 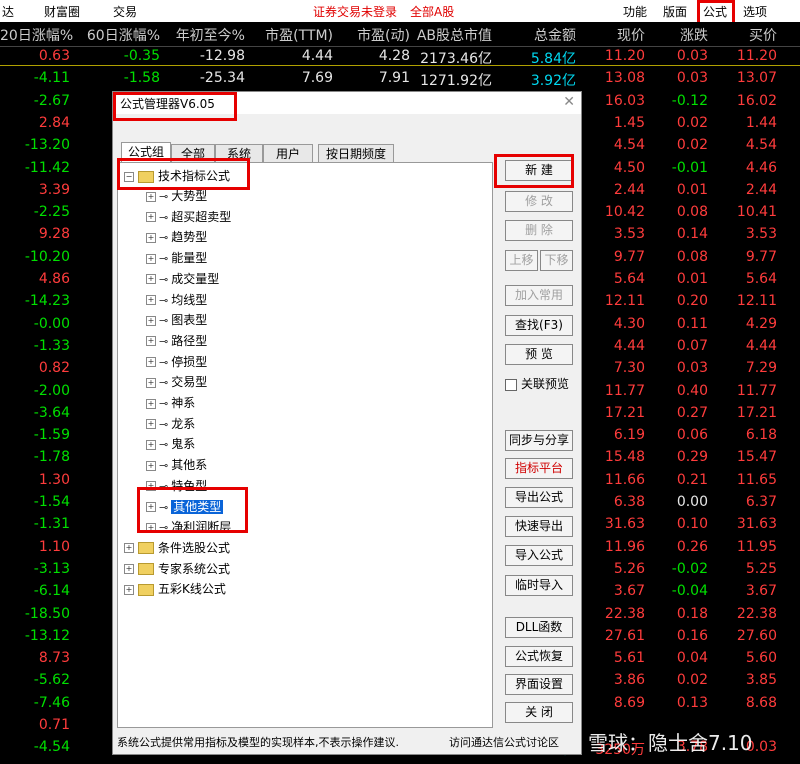 What do you see at coordinates (539, 526) in the screenshot?
I see `quick-export-button: 快速导出` at bounding box center [539, 526].